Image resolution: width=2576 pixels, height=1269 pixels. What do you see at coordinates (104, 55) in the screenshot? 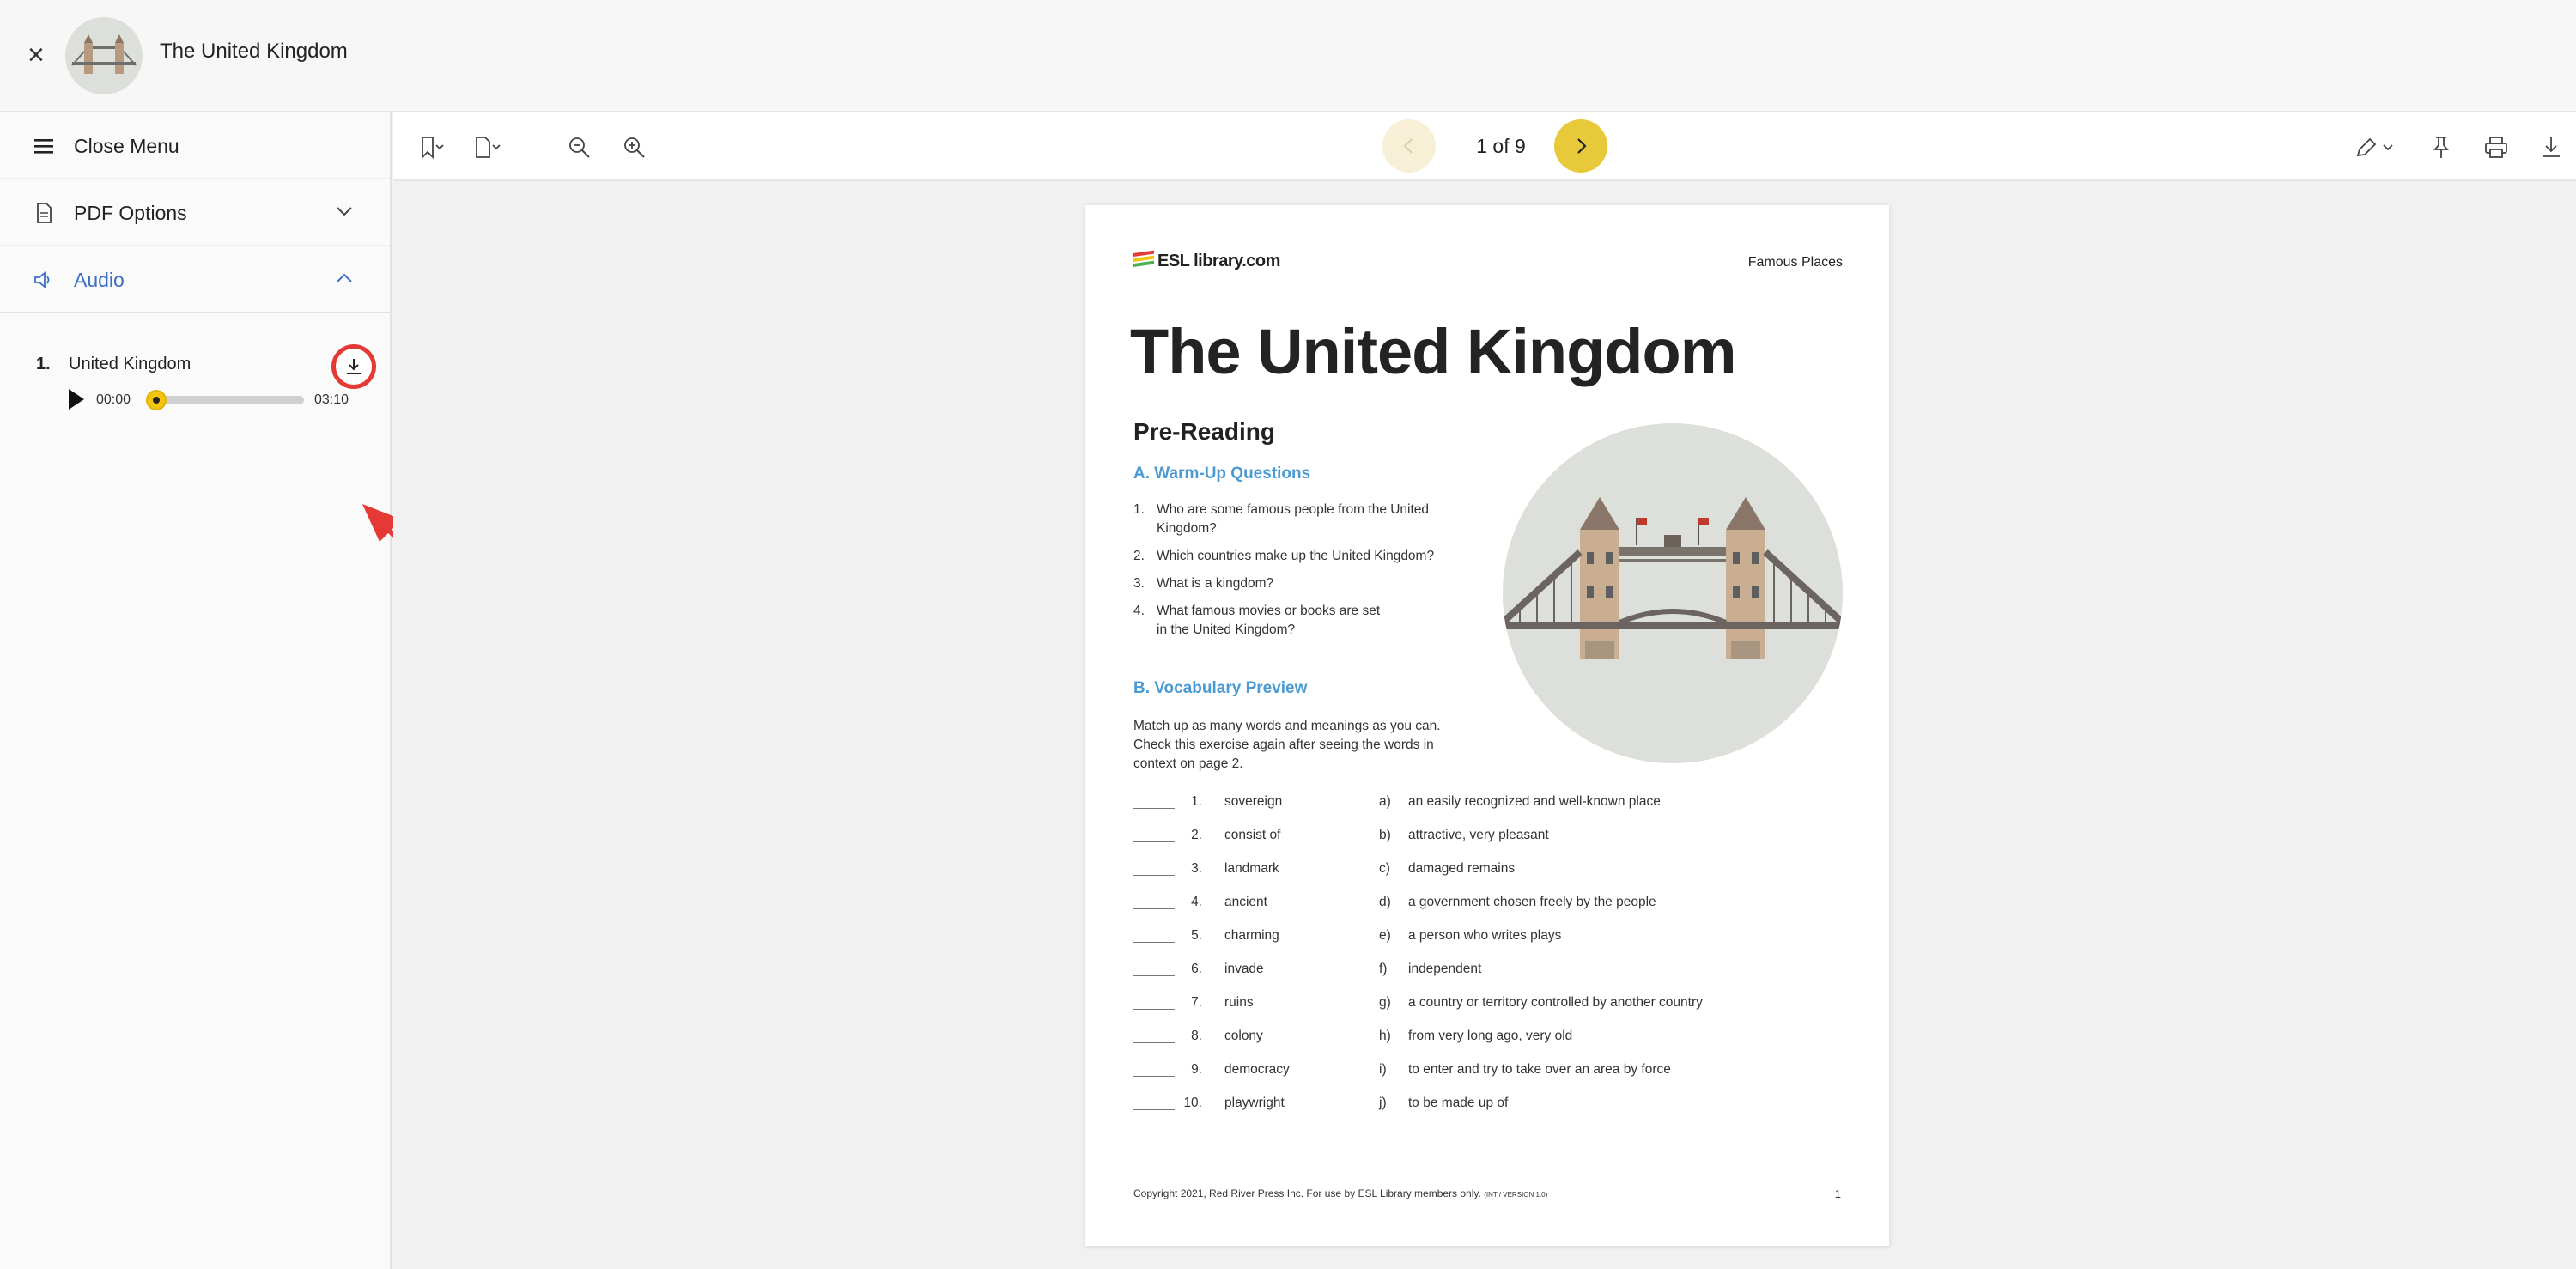
I see `course-thumbnail` at bounding box center [104, 55].